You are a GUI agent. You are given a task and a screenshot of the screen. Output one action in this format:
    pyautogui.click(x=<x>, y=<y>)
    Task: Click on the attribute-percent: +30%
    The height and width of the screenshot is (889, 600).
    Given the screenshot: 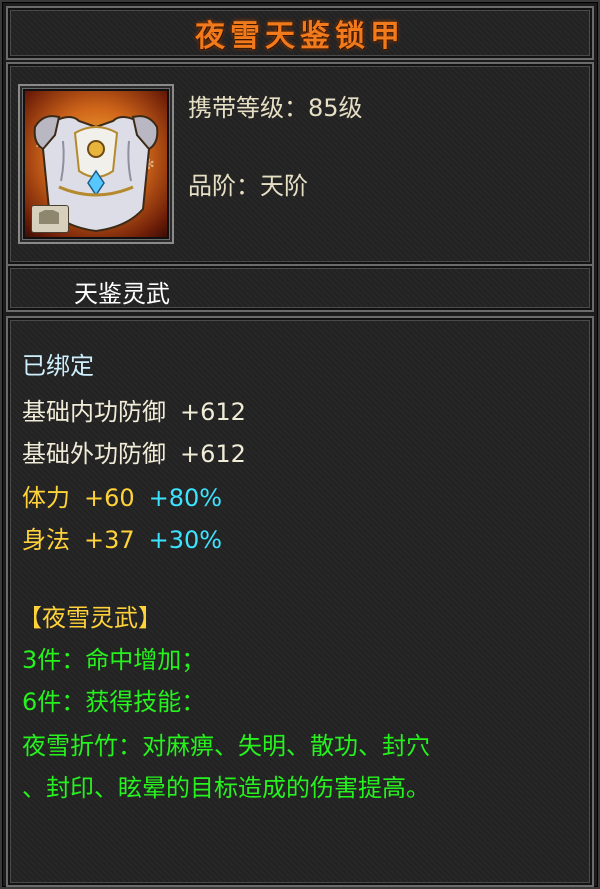 What is the action you would take?
    pyautogui.click(x=185, y=540)
    